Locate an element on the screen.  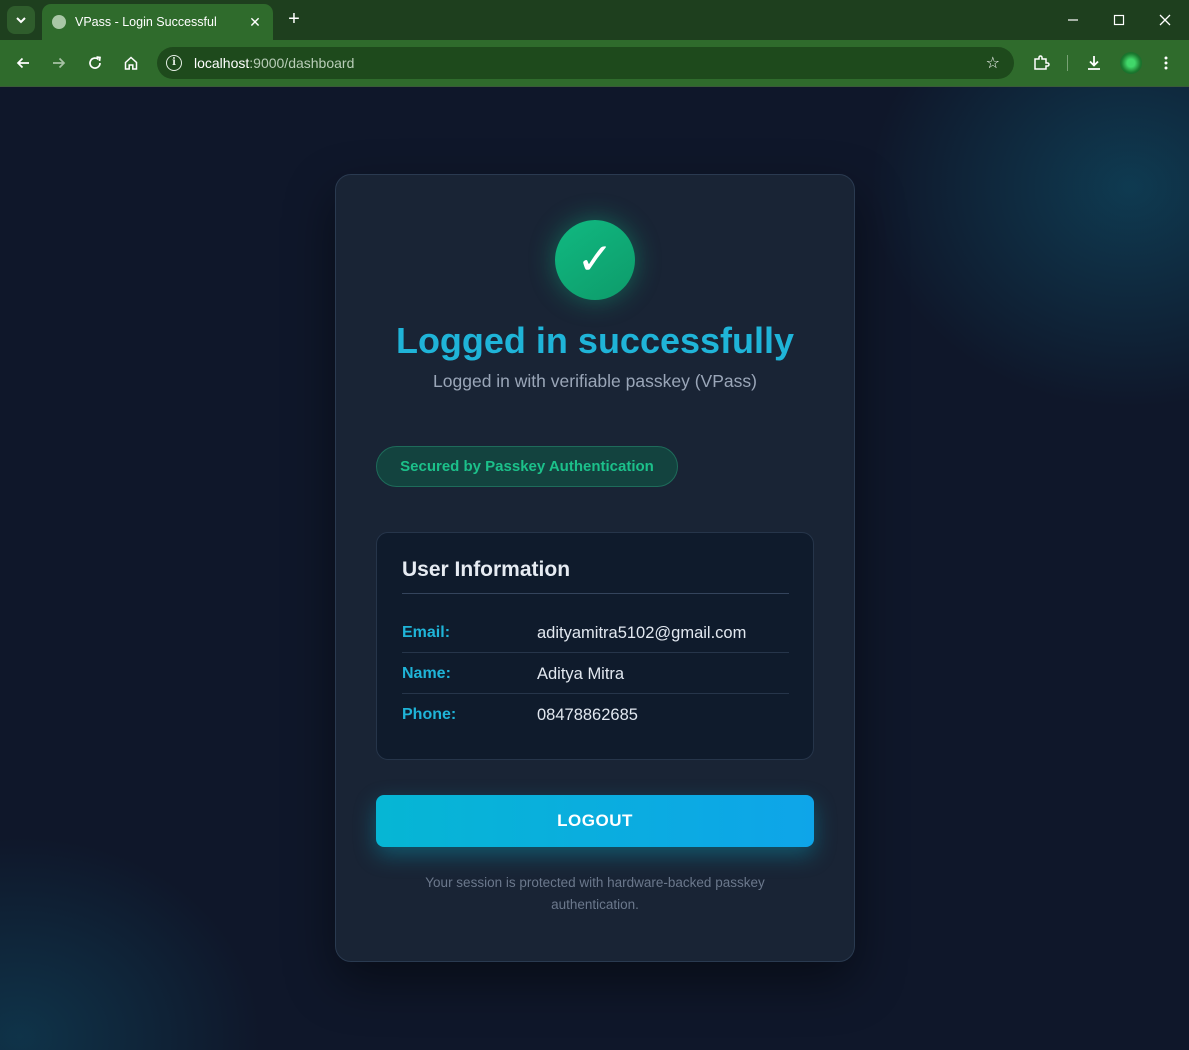
back-icon is located at coordinates (23, 63).